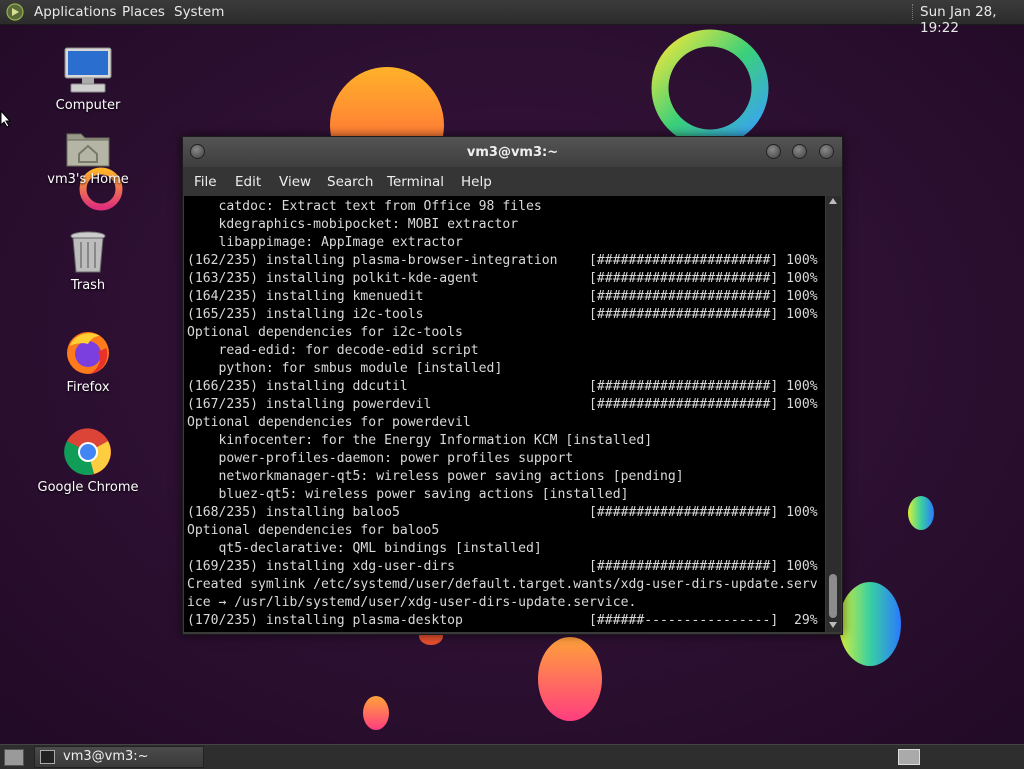 The image size is (1024, 769). I want to click on firefox-icon, so click(88, 353).